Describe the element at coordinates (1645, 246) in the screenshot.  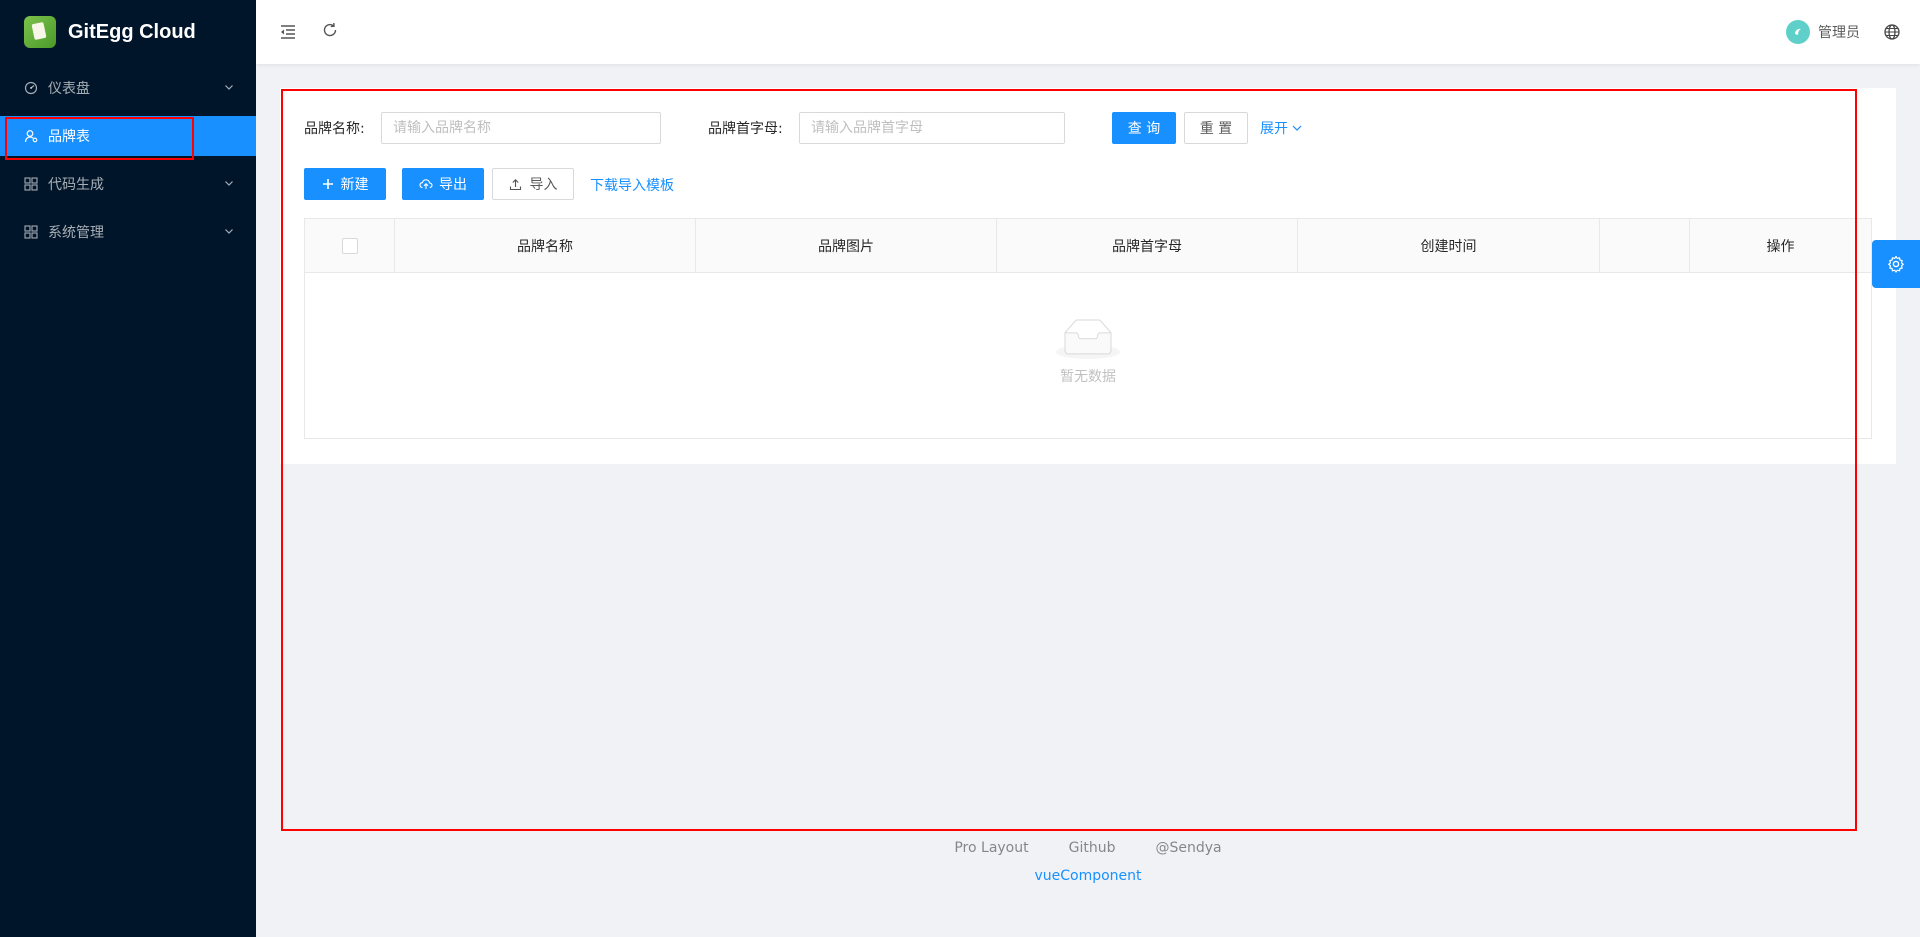
I see `column-header-extra` at that location.